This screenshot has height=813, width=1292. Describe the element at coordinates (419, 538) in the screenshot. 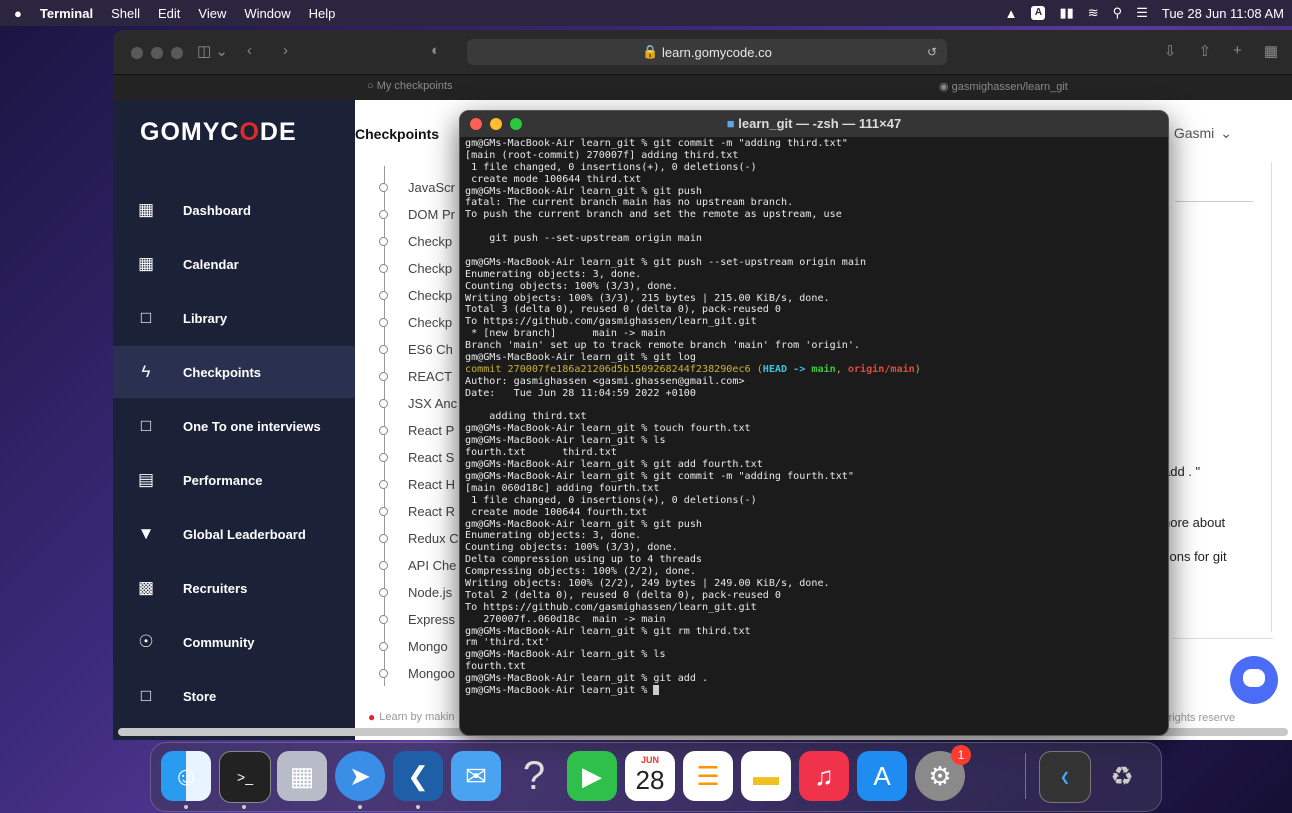

I see `checkpoint-item: Redux C` at that location.